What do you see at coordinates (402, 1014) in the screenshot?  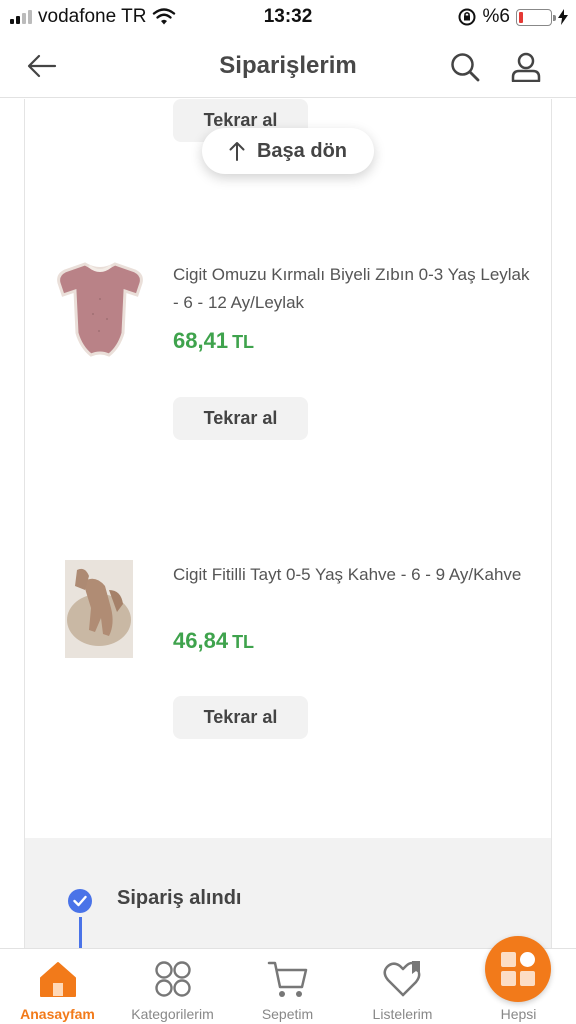 I see `tab-label: Listelerim` at bounding box center [402, 1014].